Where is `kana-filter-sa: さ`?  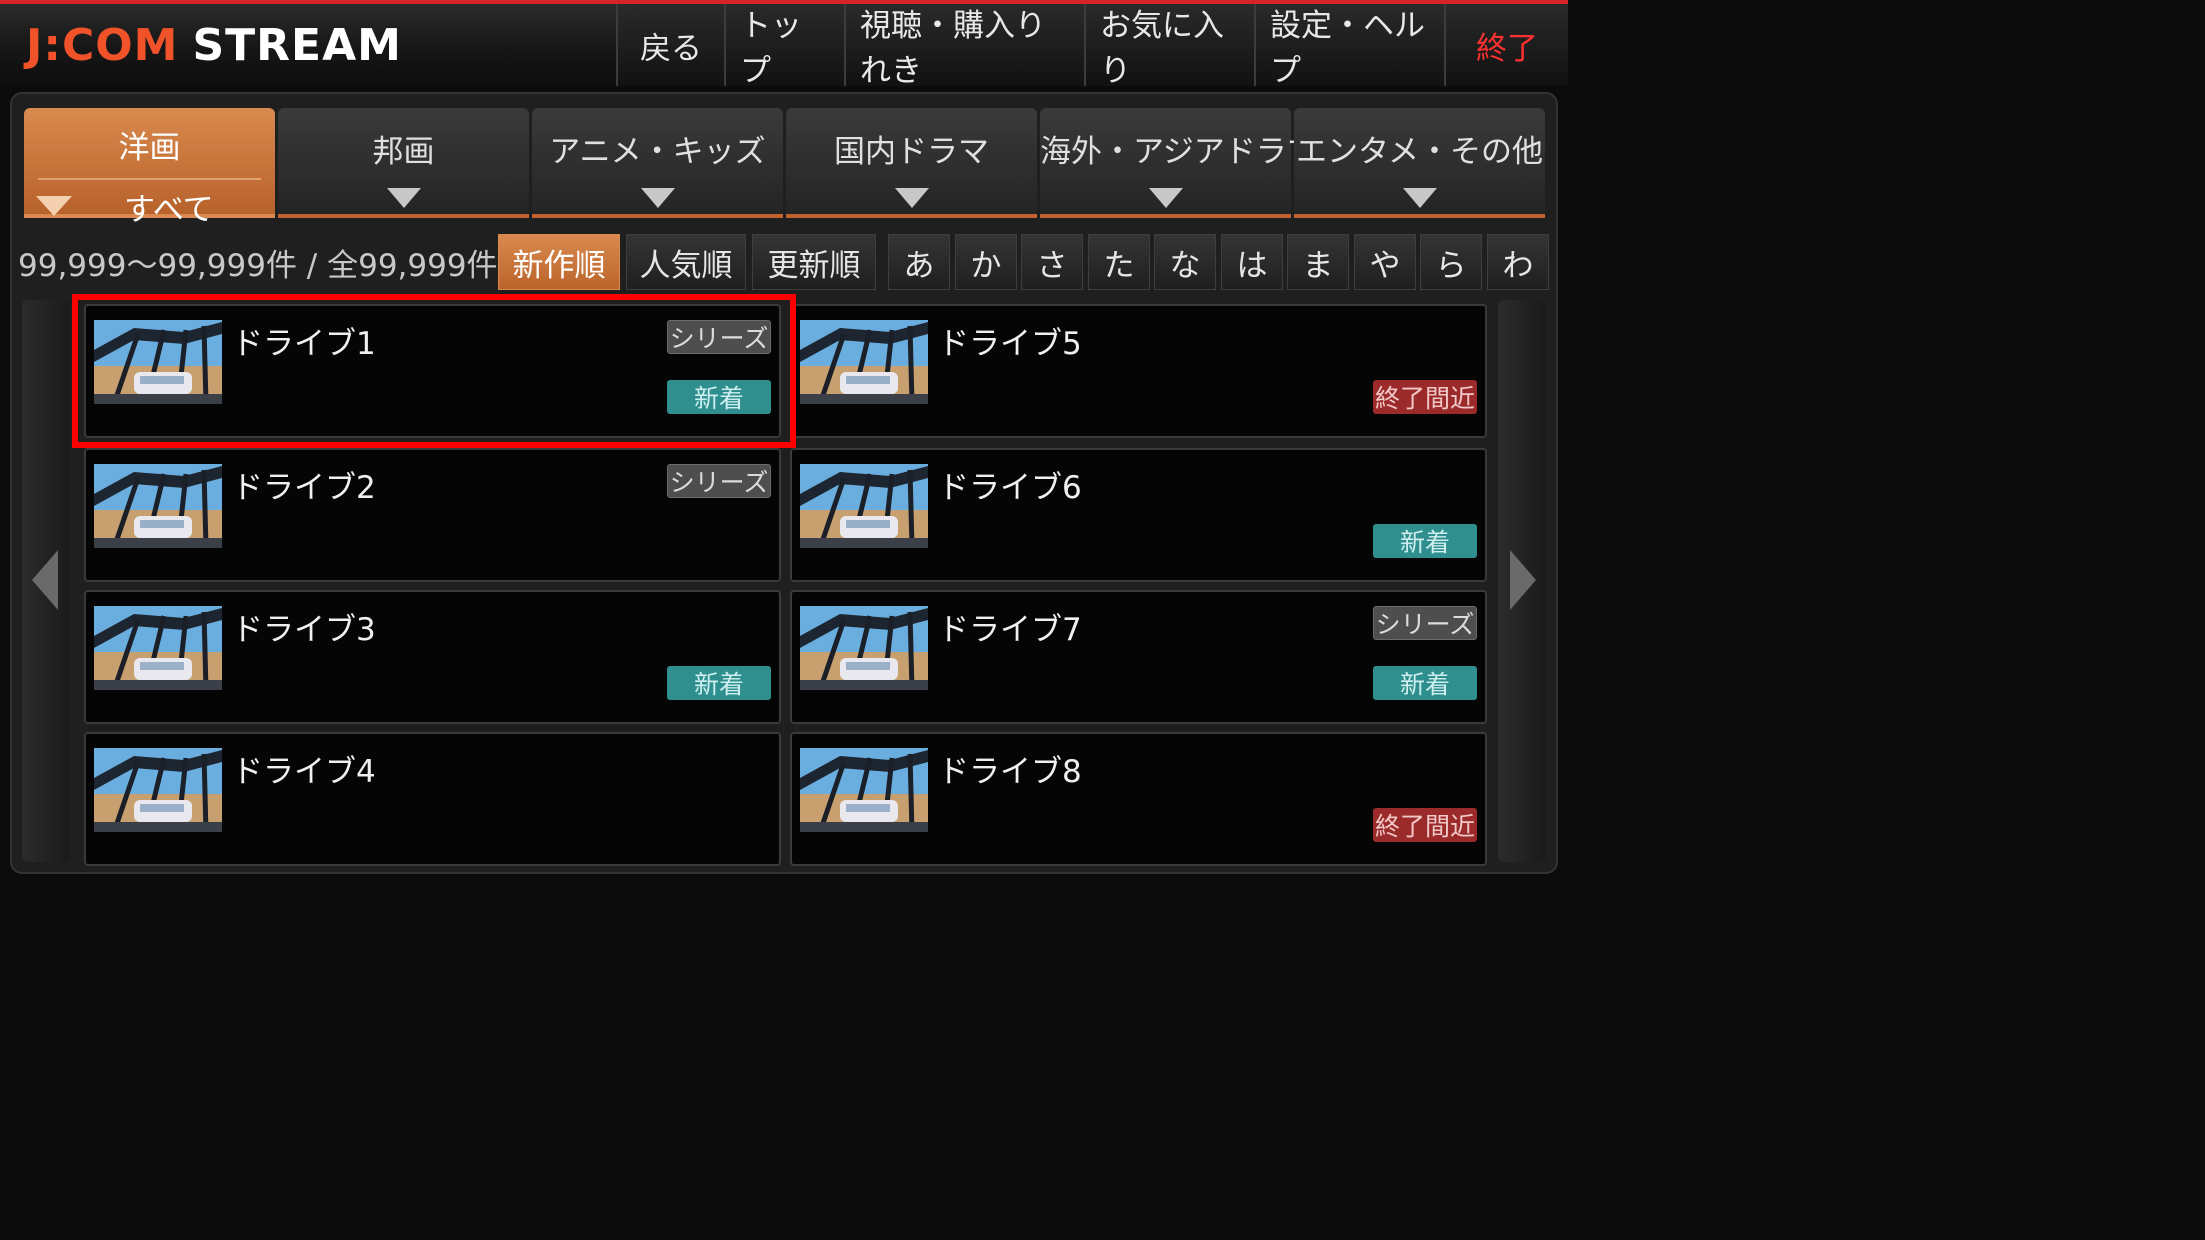 kana-filter-sa: さ is located at coordinates (1052, 262).